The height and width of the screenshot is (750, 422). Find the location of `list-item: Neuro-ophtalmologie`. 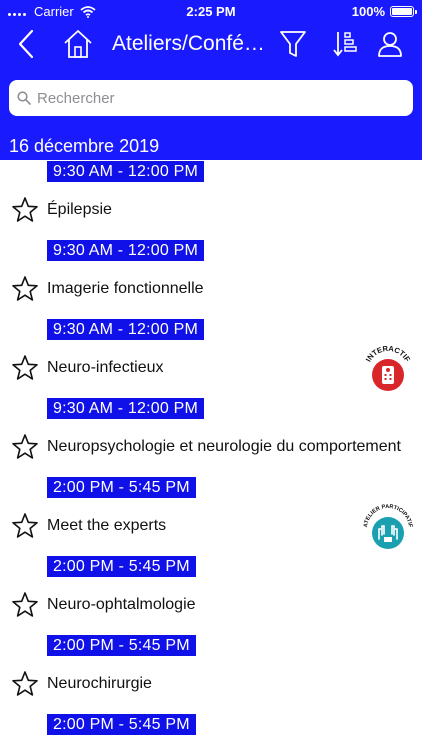

list-item: Neuro-ophtalmologie is located at coordinates (211, 607).